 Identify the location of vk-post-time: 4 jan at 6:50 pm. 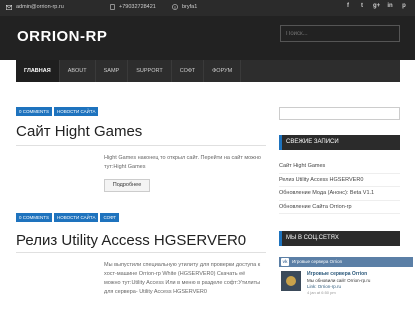
(321, 292).